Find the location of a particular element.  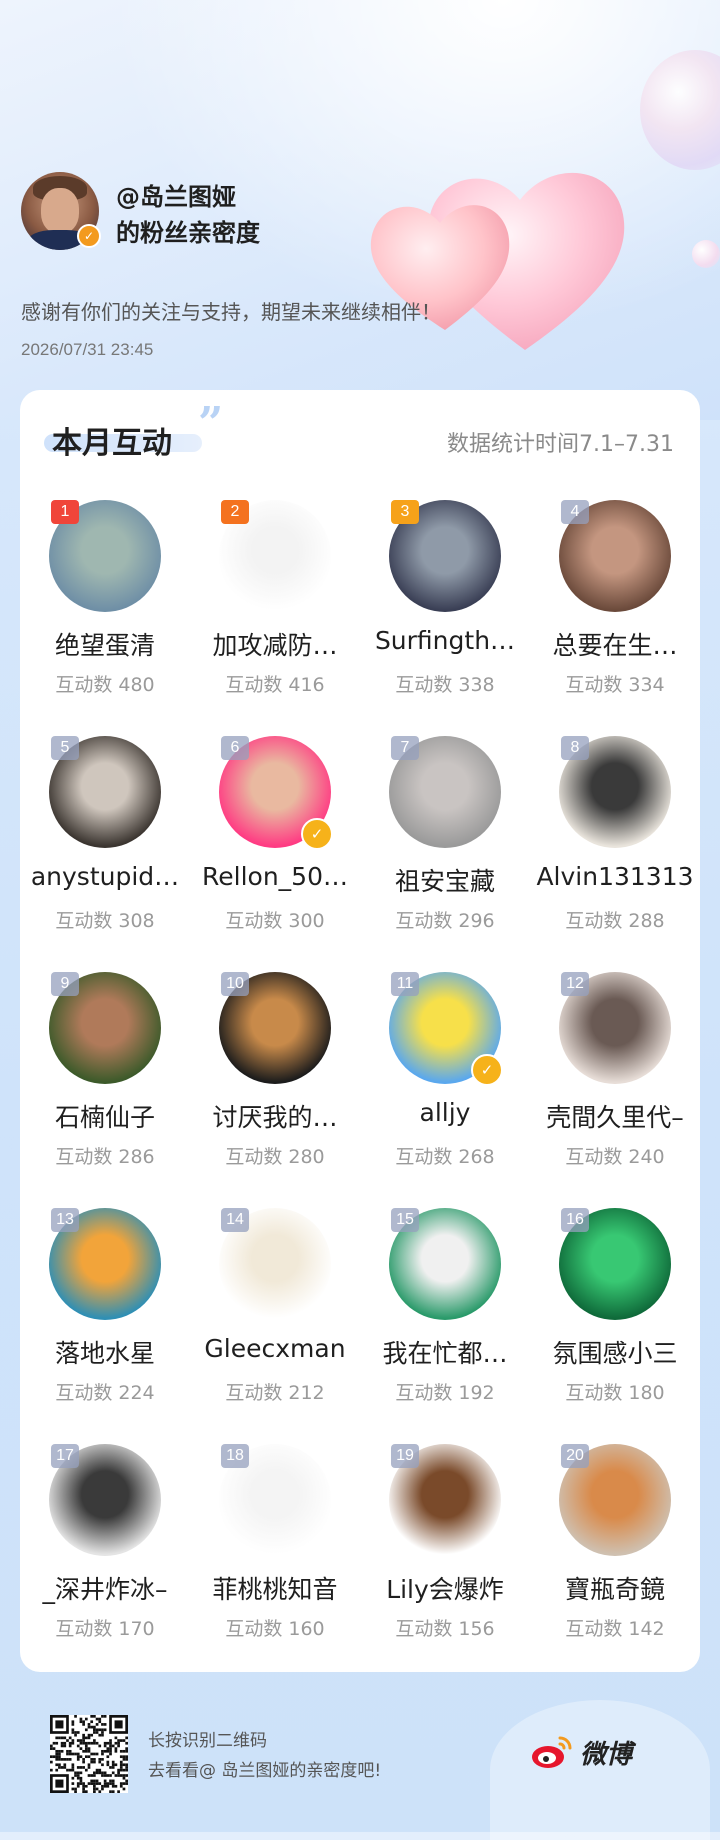

rank-badge: 17 is located at coordinates (65, 1456).